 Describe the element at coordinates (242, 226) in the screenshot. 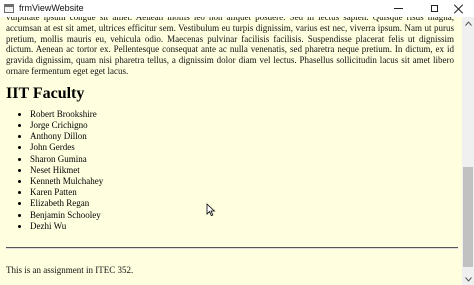

I see `faculty-list-item: Dezhi Wu` at that location.